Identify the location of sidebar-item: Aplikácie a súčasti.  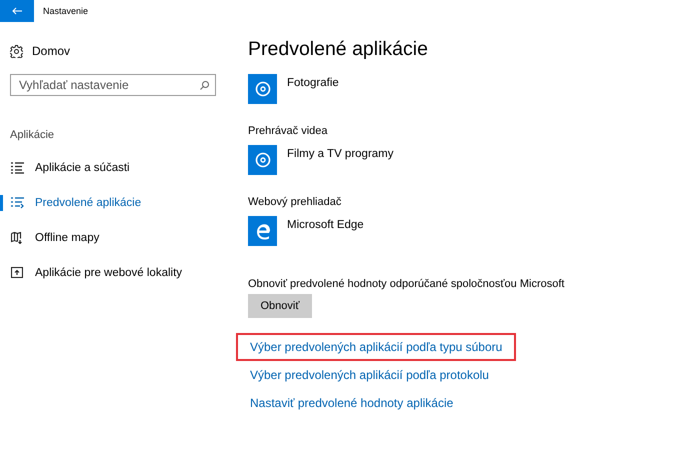
(82, 168).